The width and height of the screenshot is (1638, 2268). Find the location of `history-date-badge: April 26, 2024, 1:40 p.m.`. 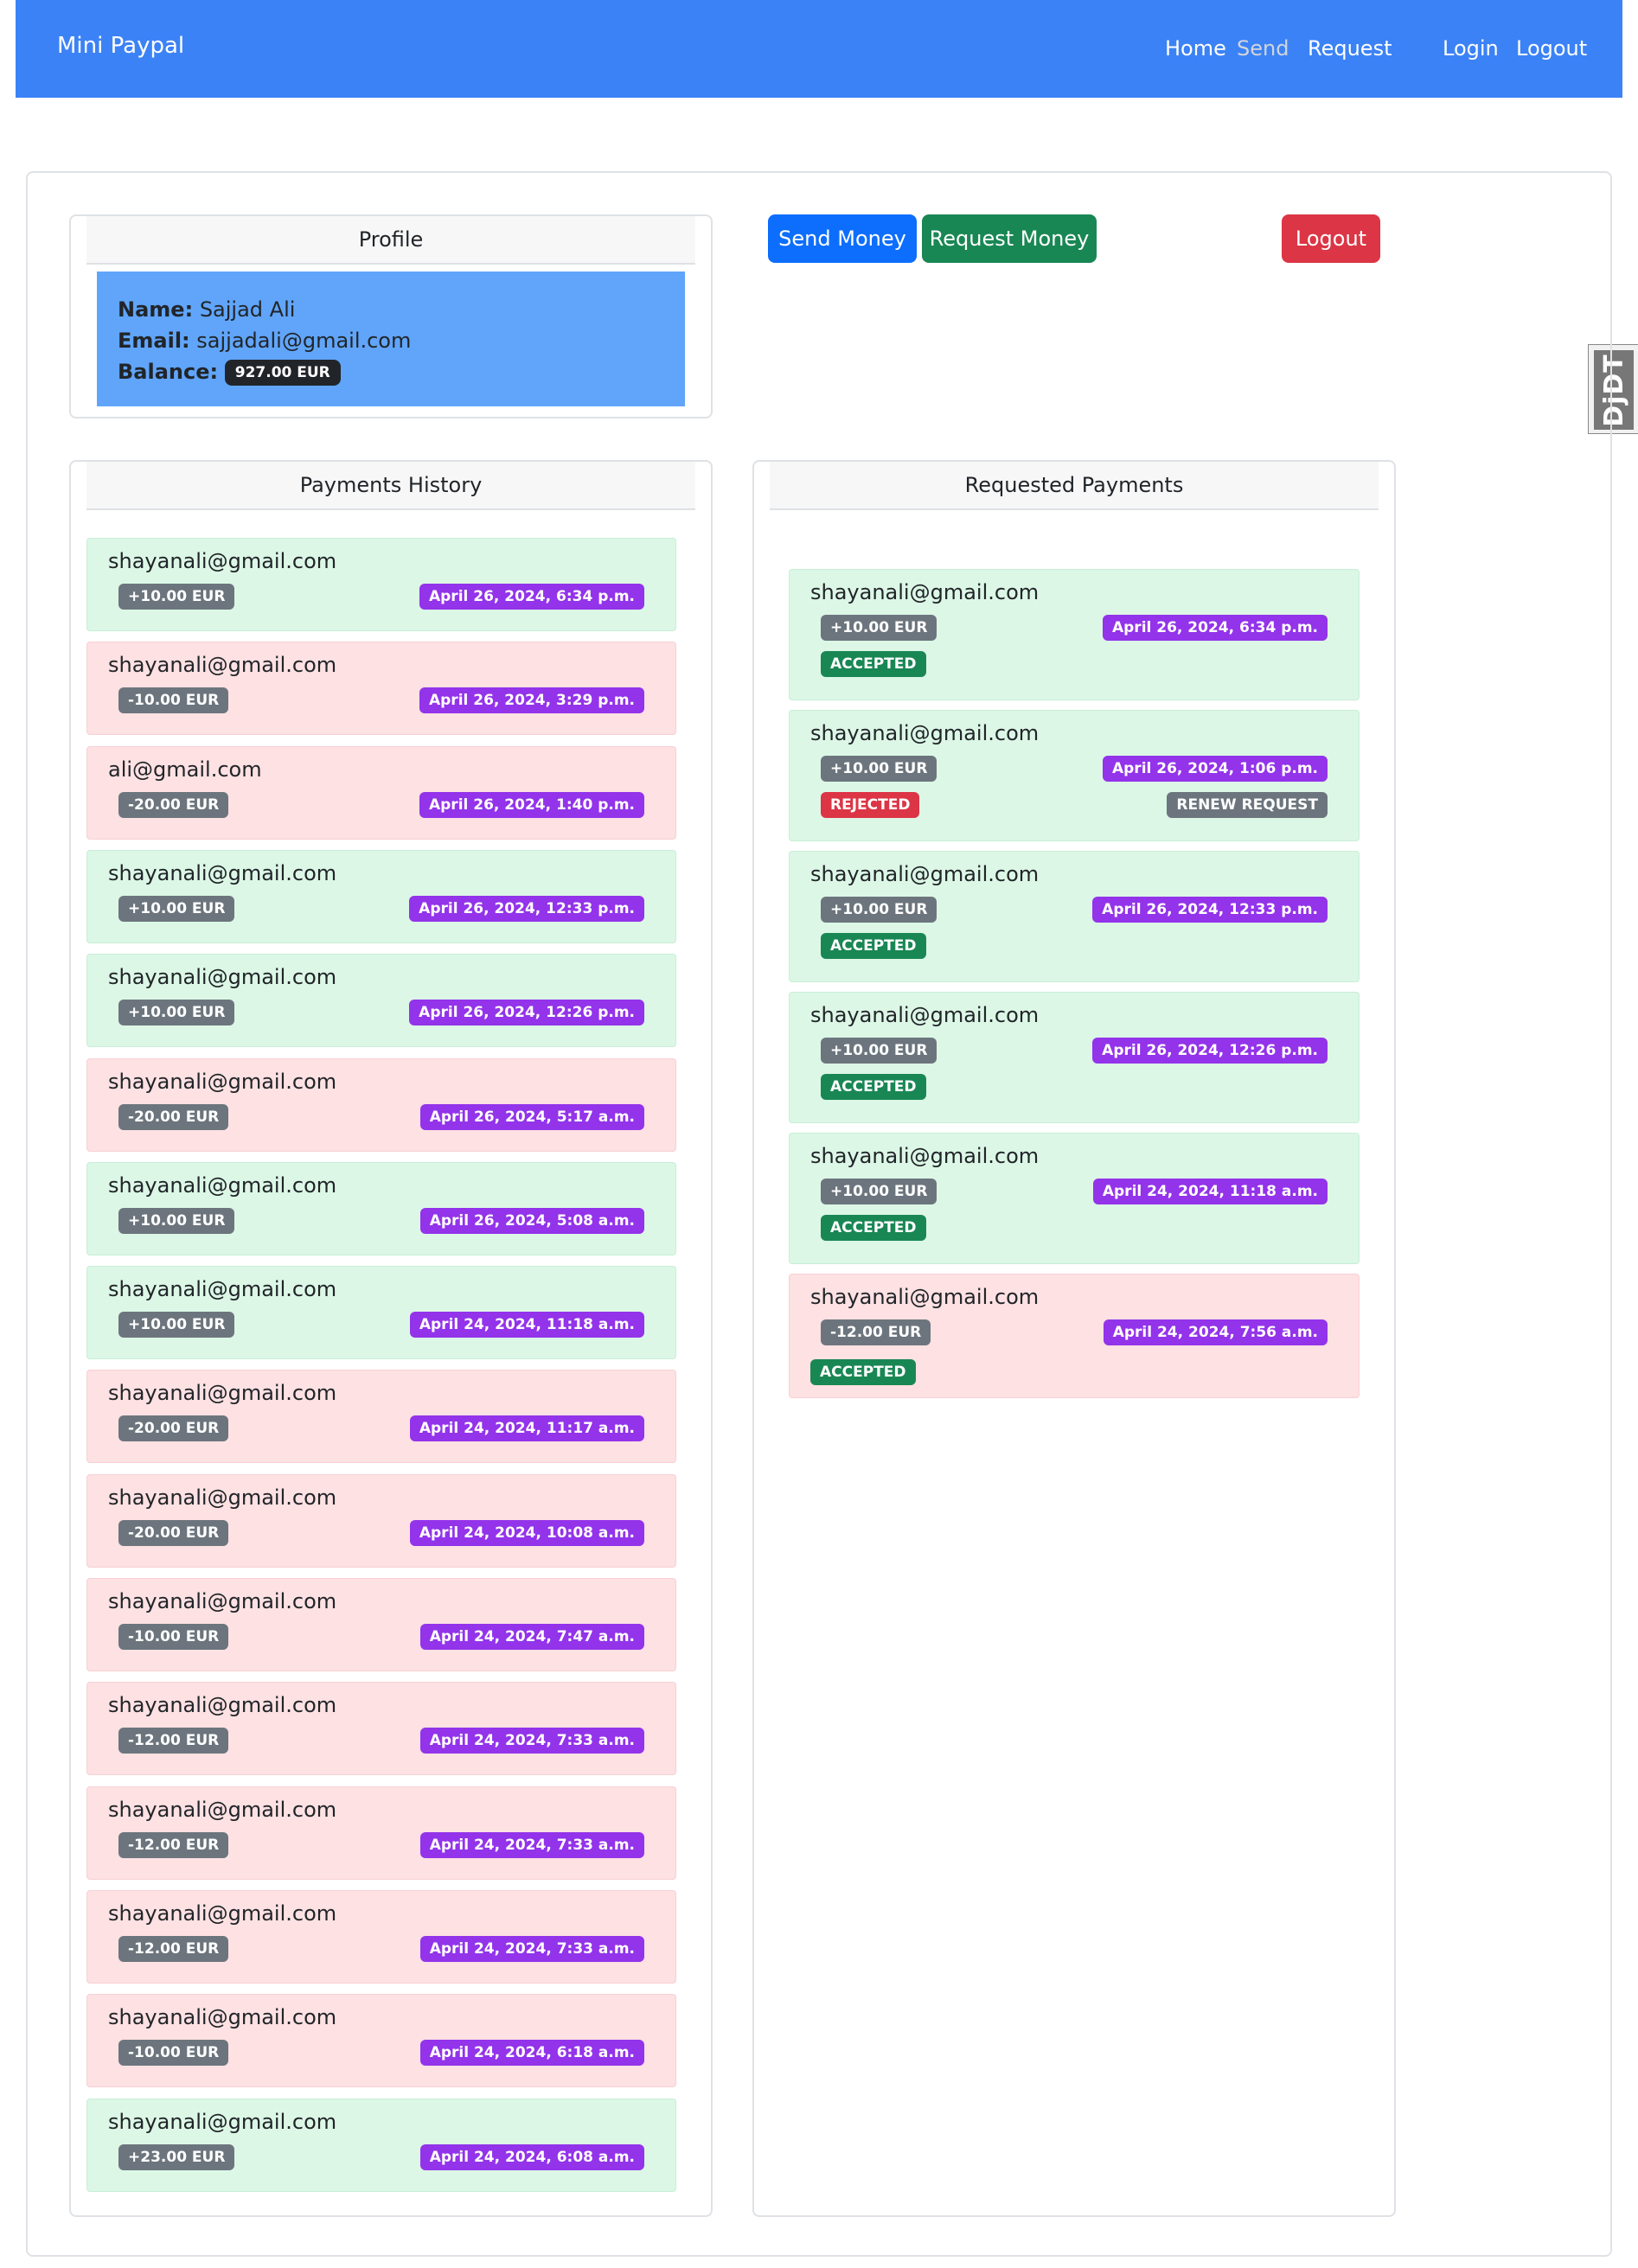

history-date-badge: April 26, 2024, 1:40 p.m. is located at coordinates (531, 804).